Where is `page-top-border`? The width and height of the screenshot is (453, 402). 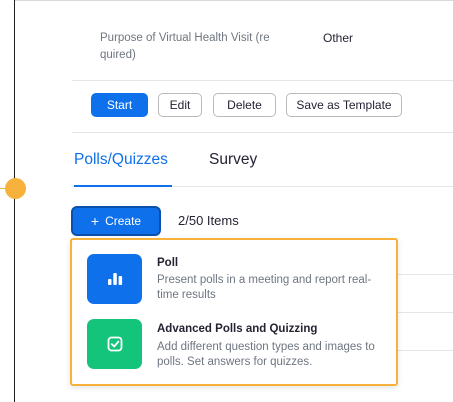 page-top-border is located at coordinates (233, 0).